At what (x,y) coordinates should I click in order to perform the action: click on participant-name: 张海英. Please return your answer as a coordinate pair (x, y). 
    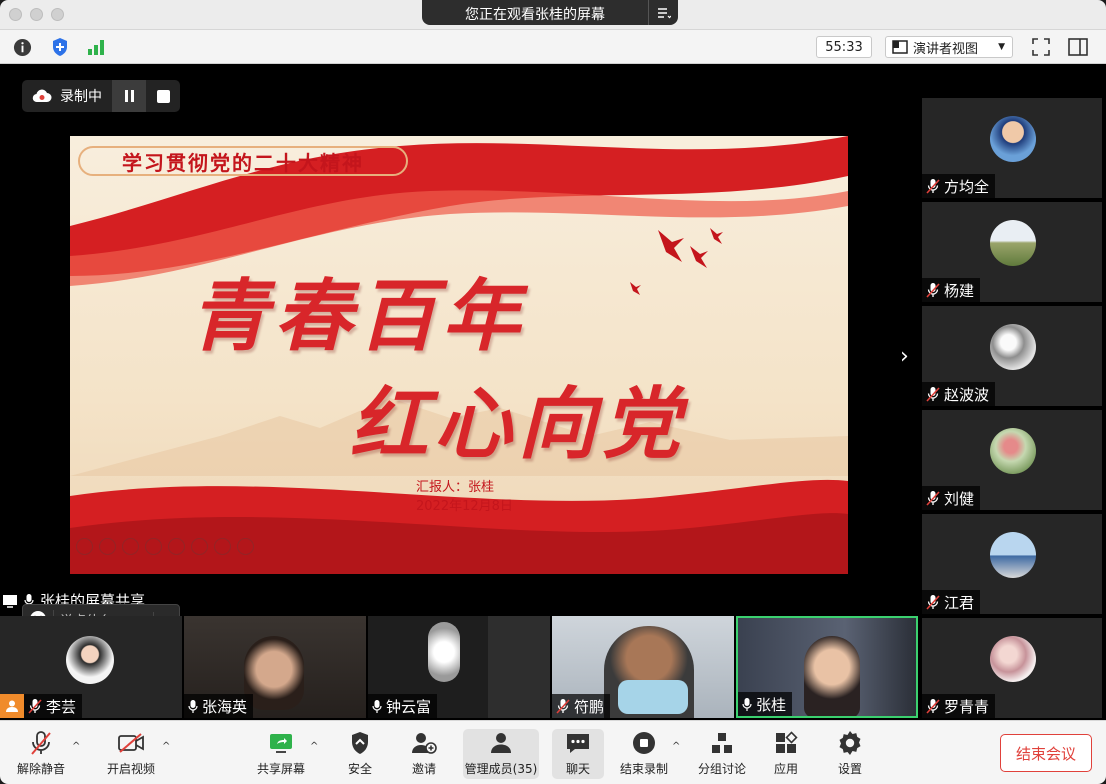
    Looking at the image, I should click on (225, 706).